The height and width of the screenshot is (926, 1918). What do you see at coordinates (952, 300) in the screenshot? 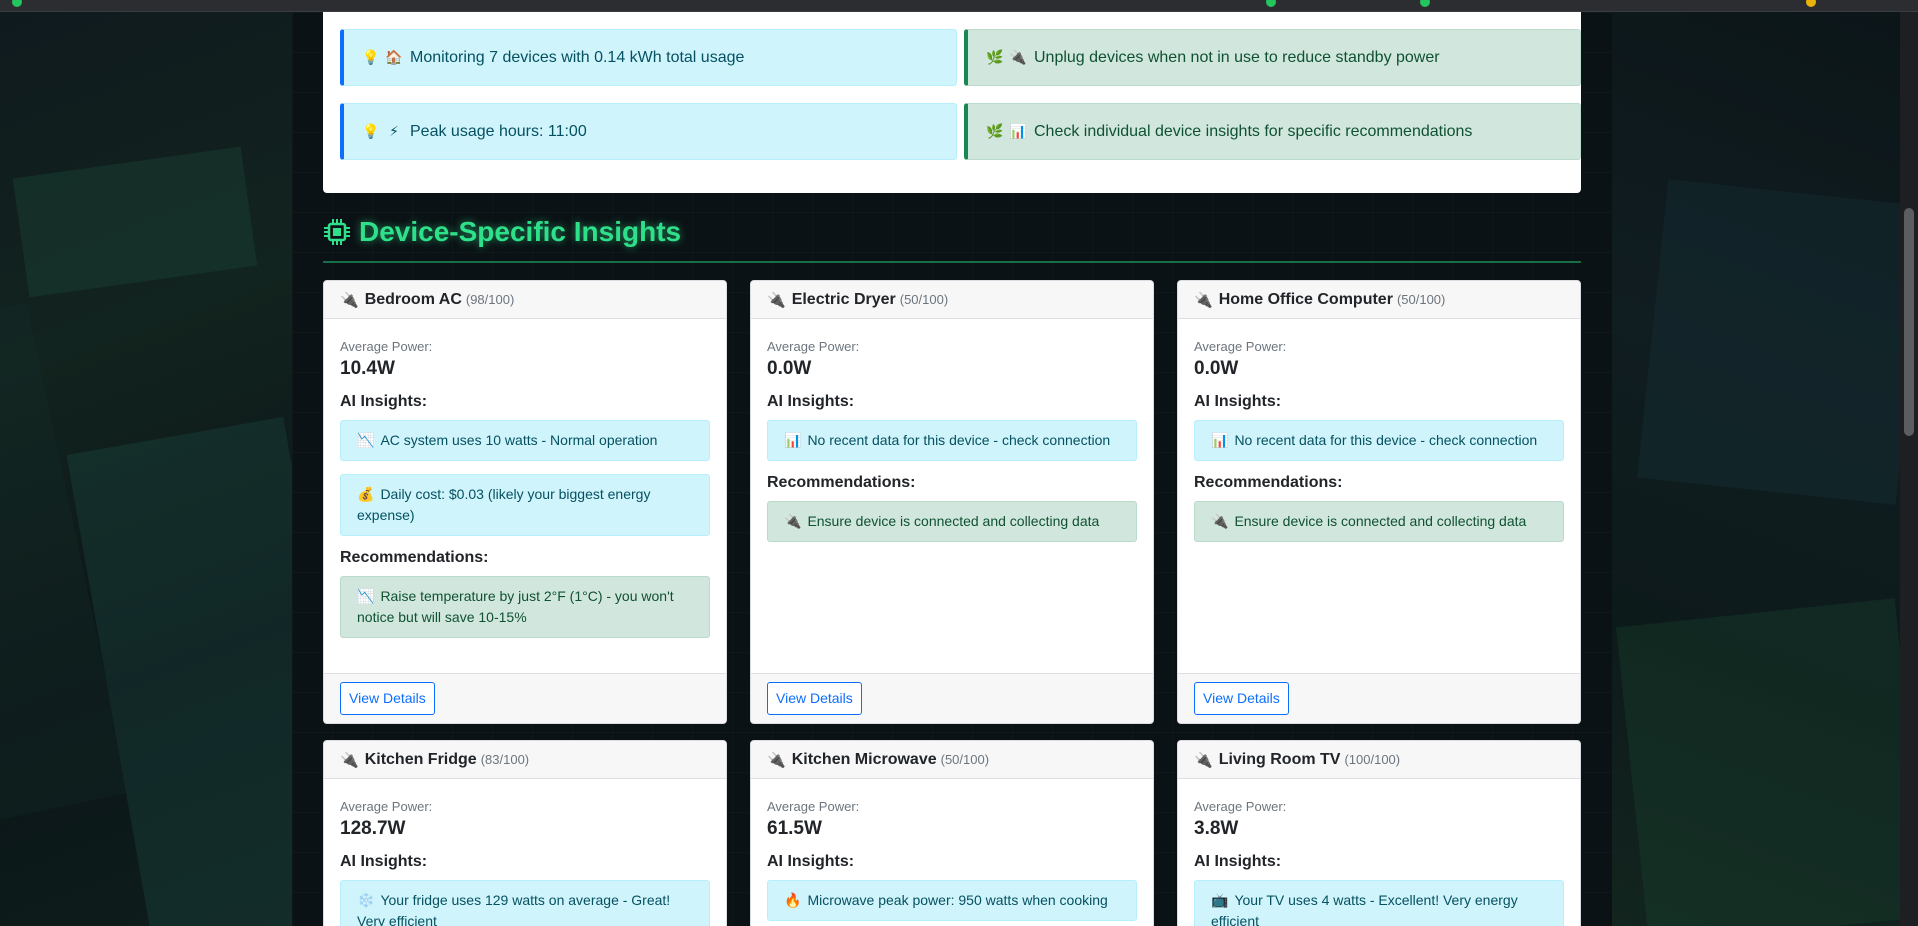
I see `card-header: 🔌 Electric Dryer (50/100)` at bounding box center [952, 300].